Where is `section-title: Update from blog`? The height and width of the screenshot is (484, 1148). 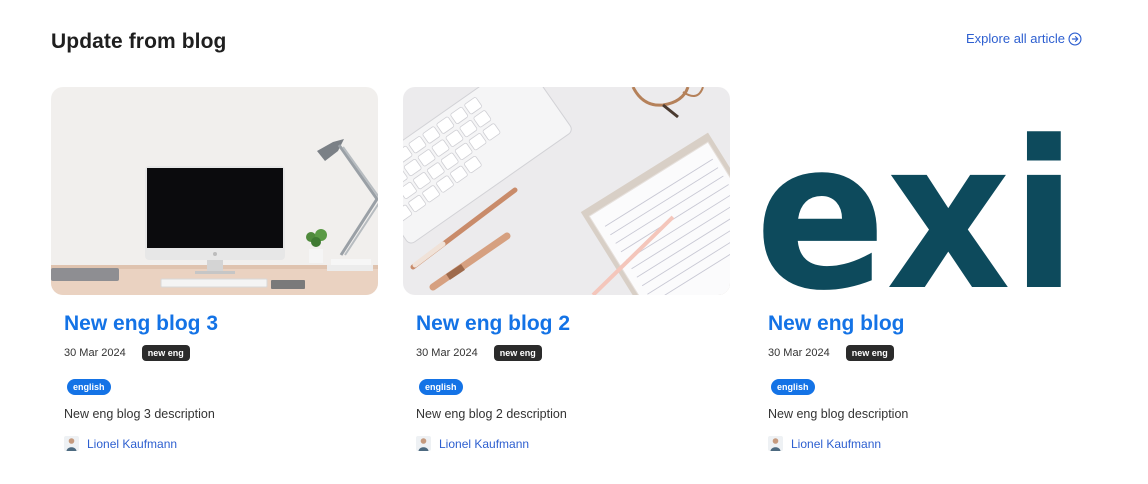 section-title: Update from blog is located at coordinates (139, 41).